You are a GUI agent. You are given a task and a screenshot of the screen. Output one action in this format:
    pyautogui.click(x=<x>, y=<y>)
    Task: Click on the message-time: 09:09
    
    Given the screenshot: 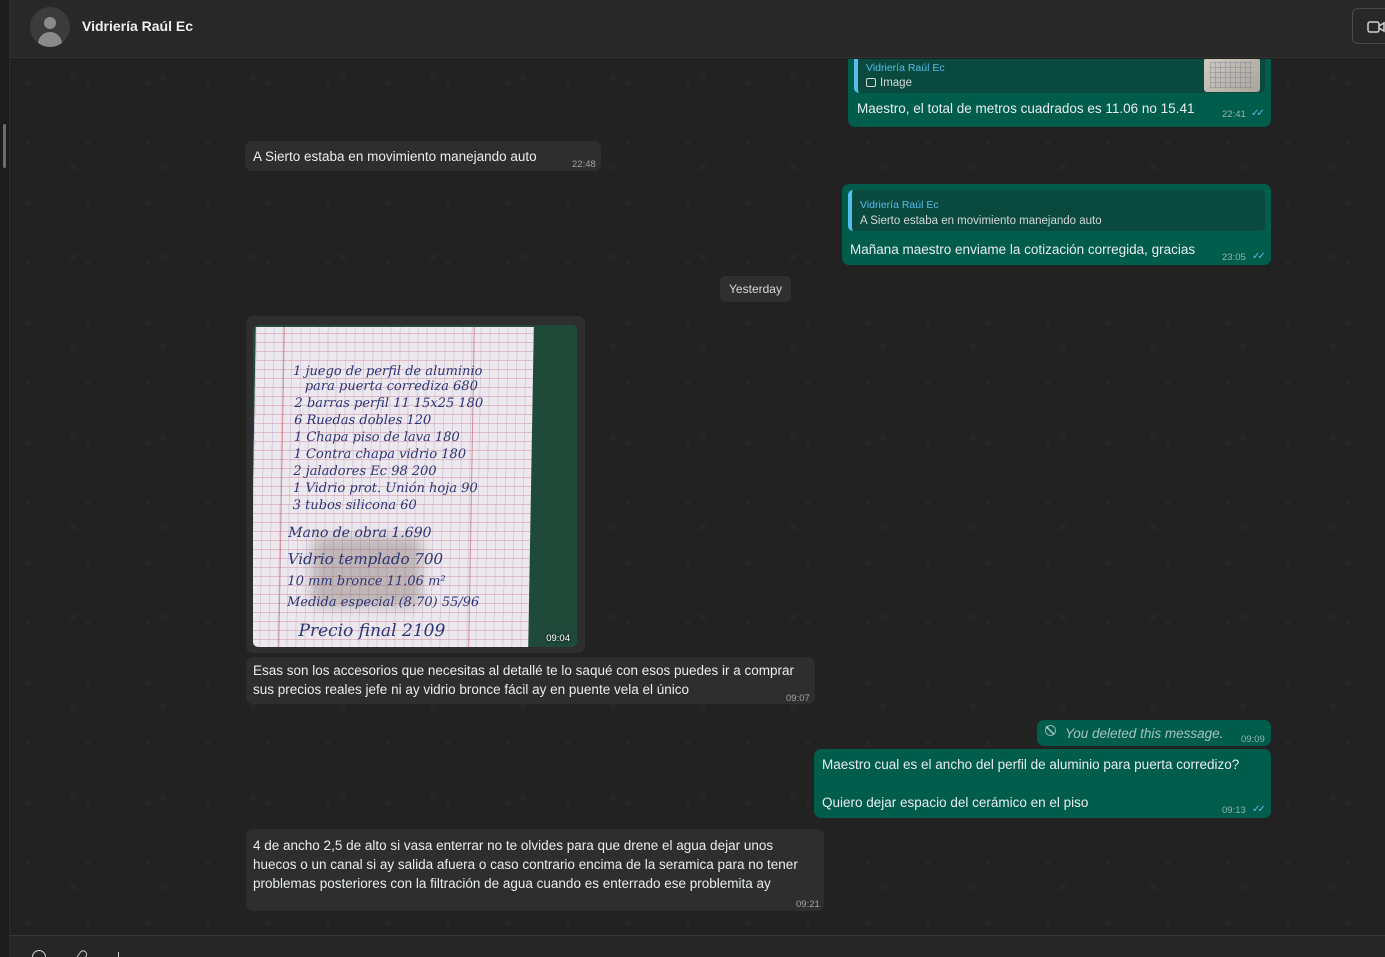 What is the action you would take?
    pyautogui.click(x=1253, y=739)
    